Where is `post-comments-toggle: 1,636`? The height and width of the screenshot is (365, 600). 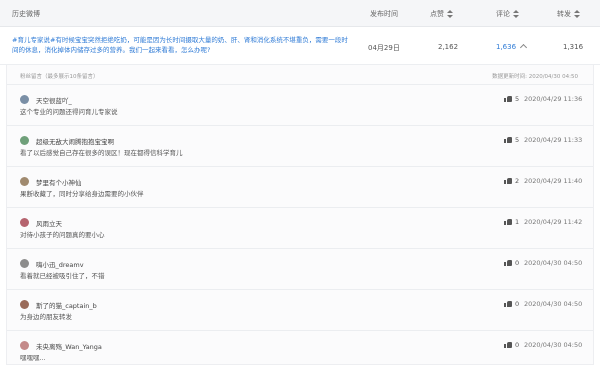 post-comments-toggle: 1,636 is located at coordinates (512, 47).